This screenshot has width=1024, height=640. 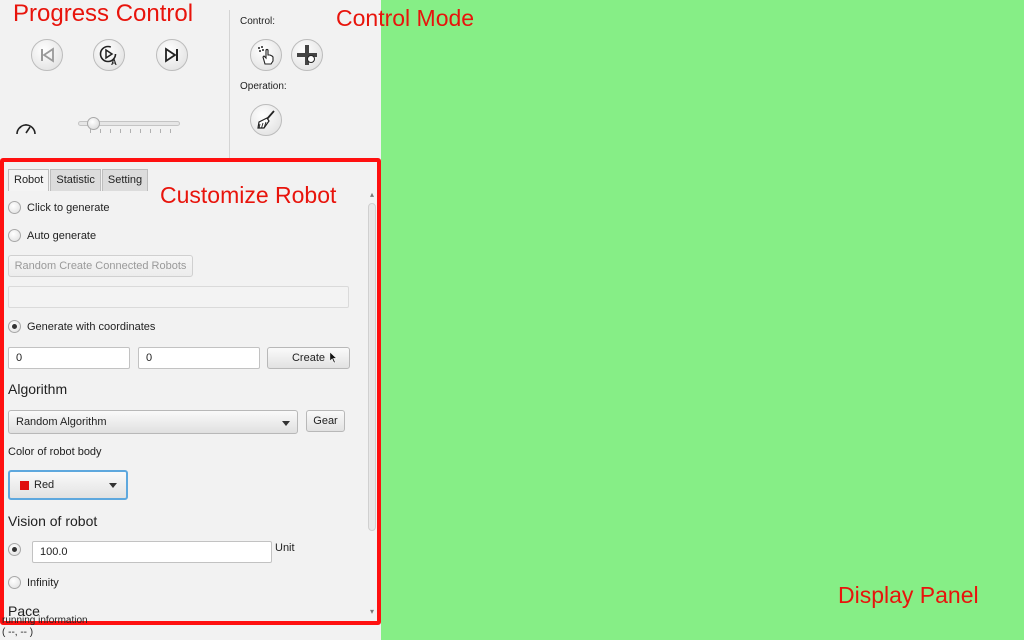 What do you see at coordinates (372, 195) in the screenshot?
I see `scroll-up-icon: ▴` at bounding box center [372, 195].